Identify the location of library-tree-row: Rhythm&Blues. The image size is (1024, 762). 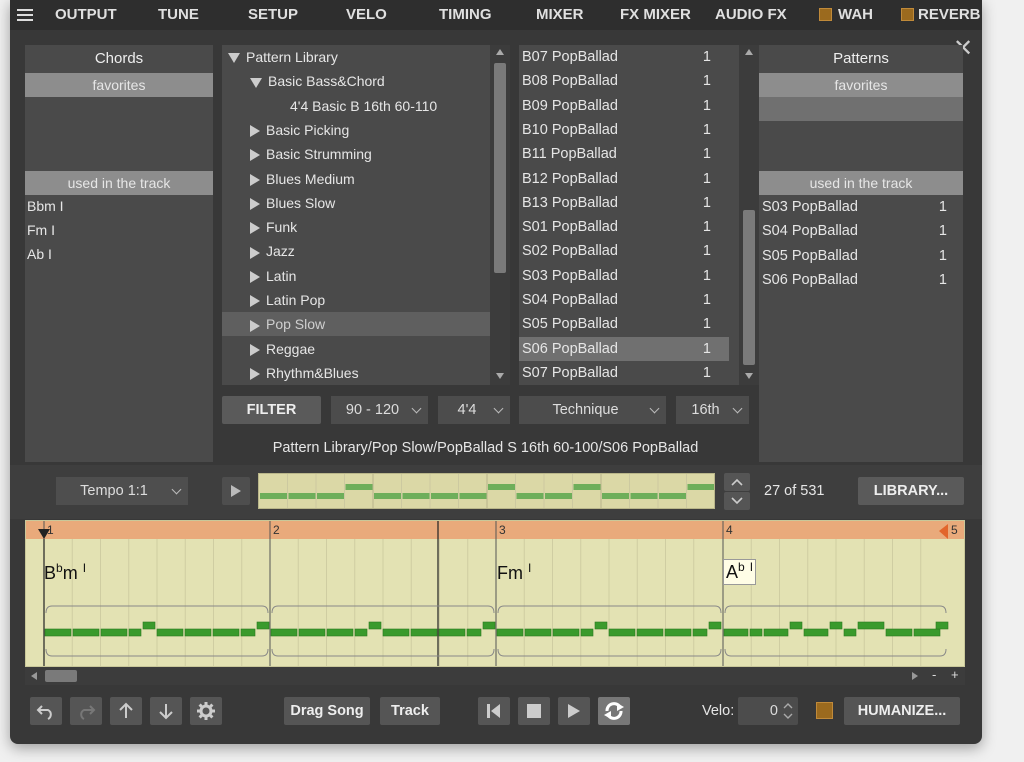
(356, 373).